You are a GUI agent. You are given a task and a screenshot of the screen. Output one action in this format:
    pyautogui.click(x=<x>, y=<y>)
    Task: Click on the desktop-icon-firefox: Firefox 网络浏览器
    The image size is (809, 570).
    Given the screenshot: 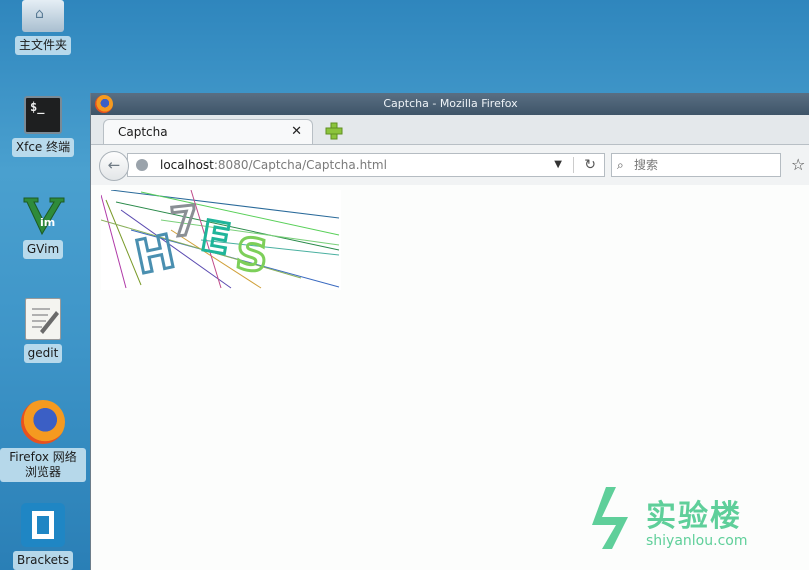 What is the action you would take?
    pyautogui.click(x=43, y=441)
    